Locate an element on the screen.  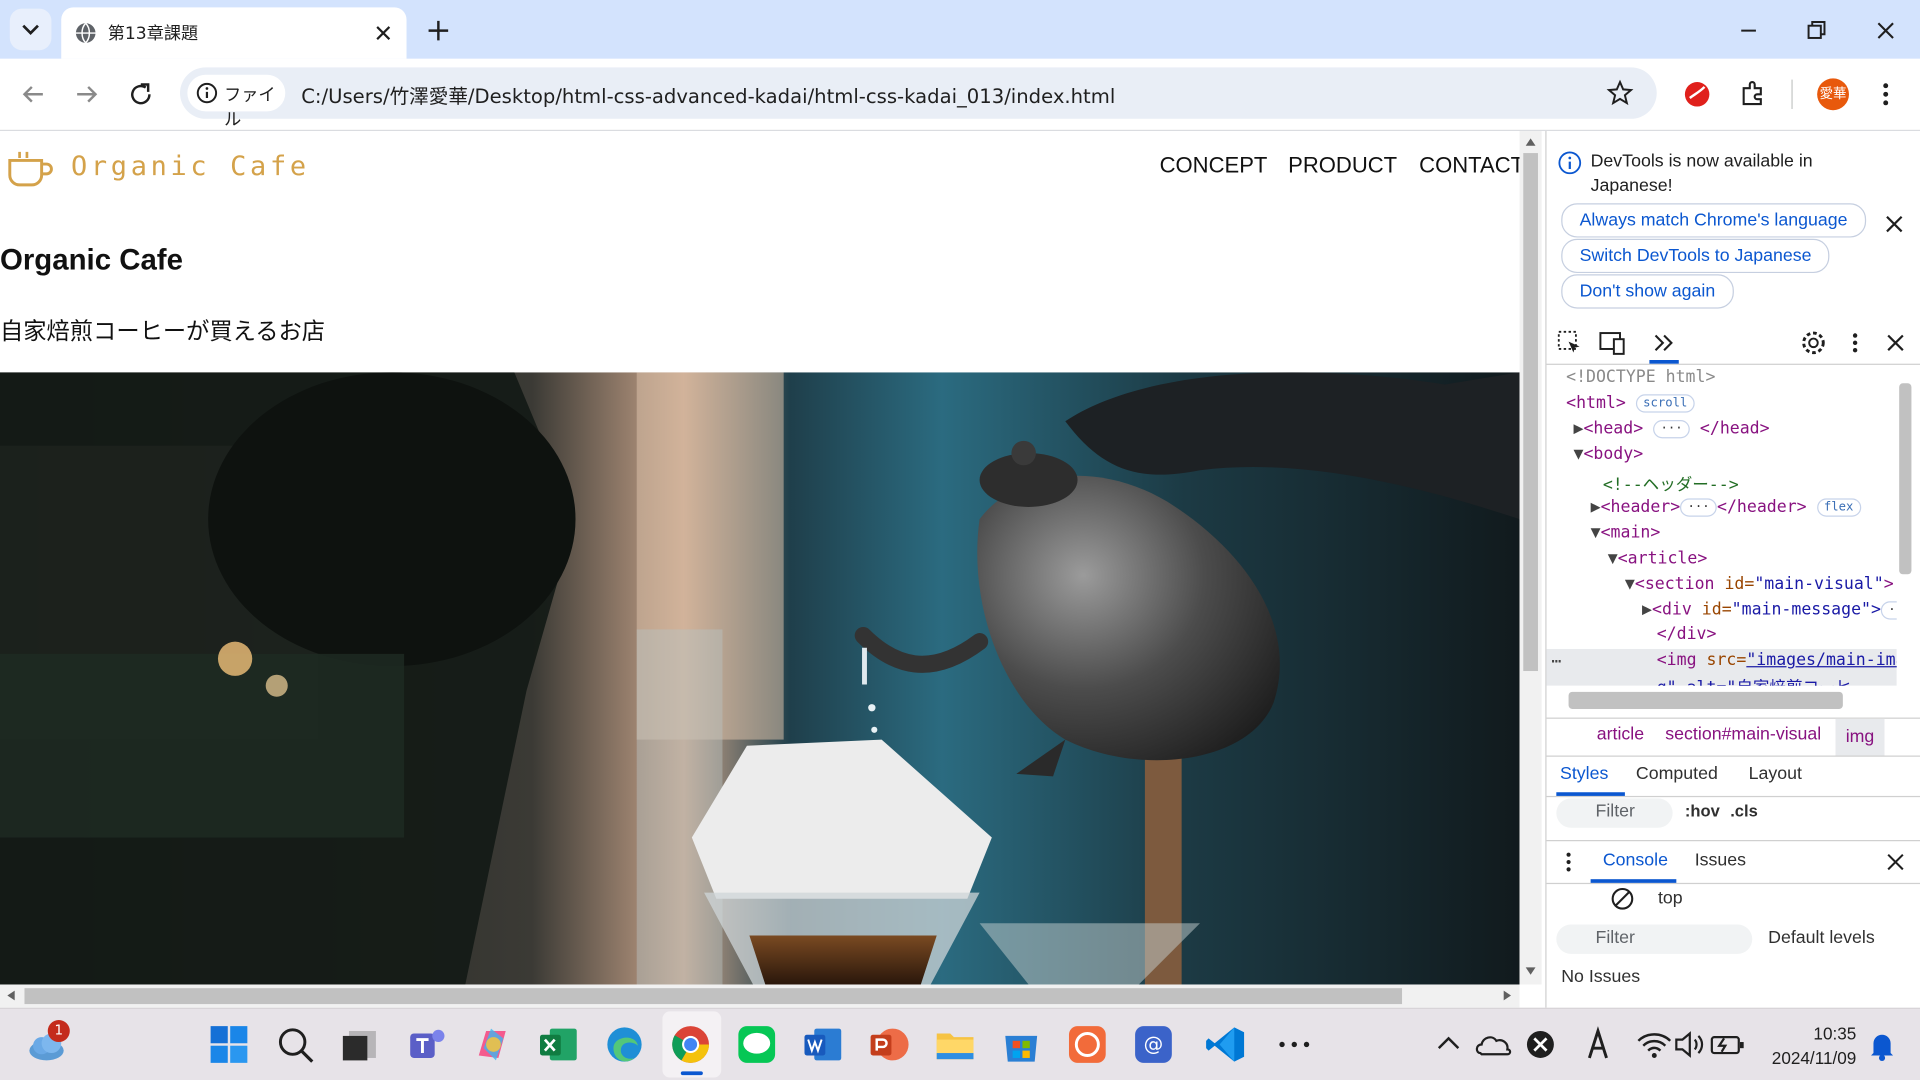
dom-doctype: <!DOCTYPE html> is located at coordinates (1640, 377).